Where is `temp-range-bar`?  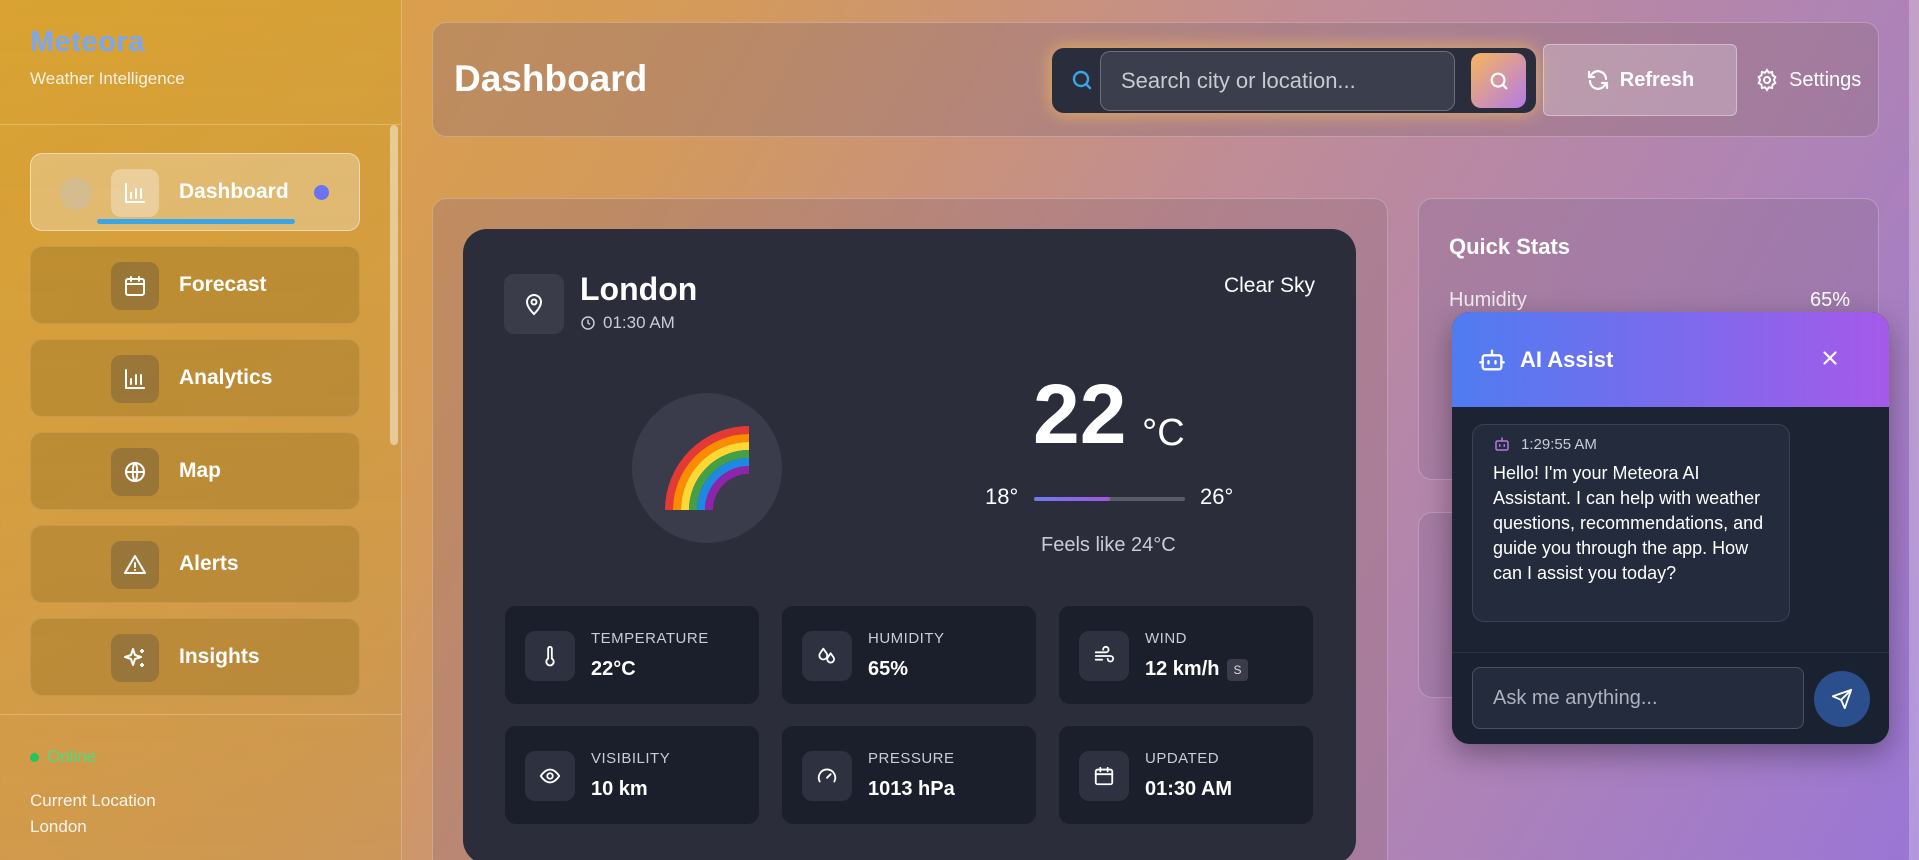 temp-range-bar is located at coordinates (1109, 499).